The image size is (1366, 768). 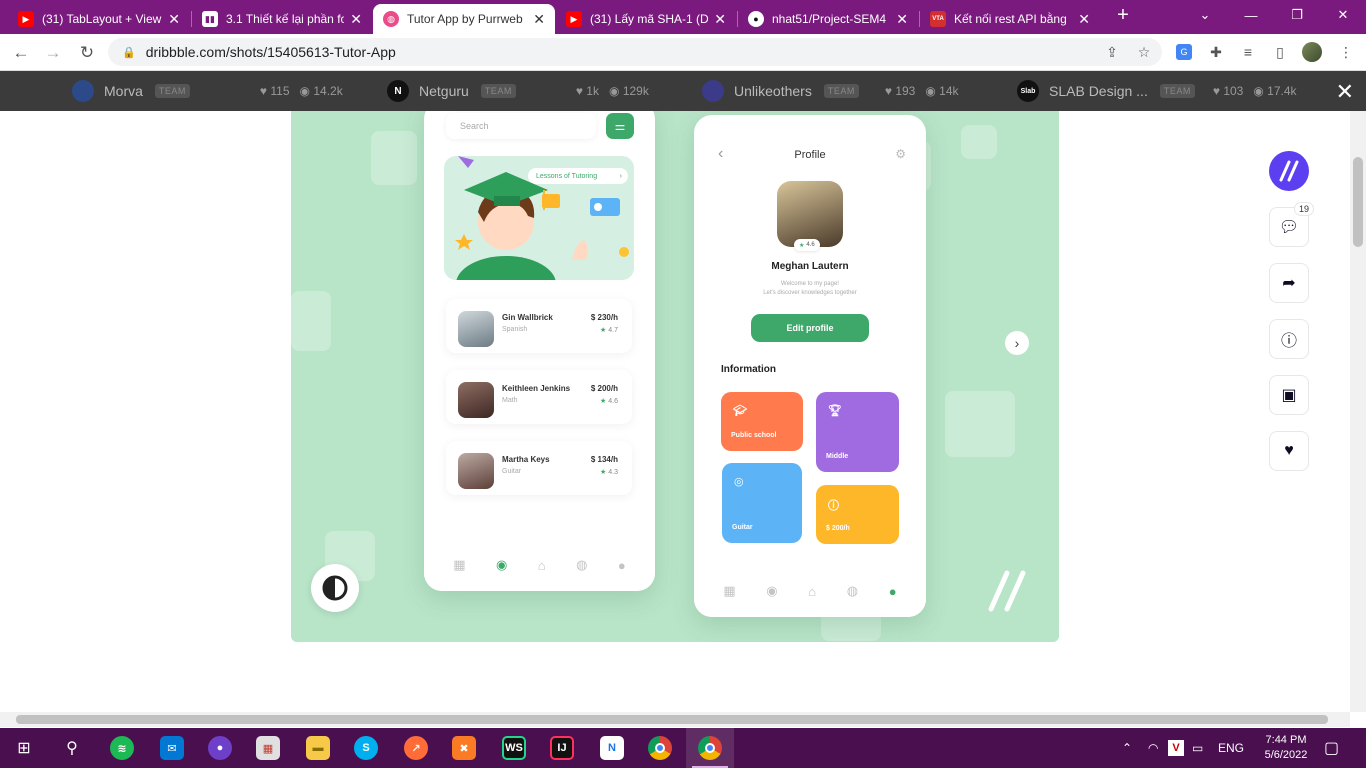 What do you see at coordinates (620, 126) in the screenshot?
I see `filter-button: ⚌` at bounding box center [620, 126].